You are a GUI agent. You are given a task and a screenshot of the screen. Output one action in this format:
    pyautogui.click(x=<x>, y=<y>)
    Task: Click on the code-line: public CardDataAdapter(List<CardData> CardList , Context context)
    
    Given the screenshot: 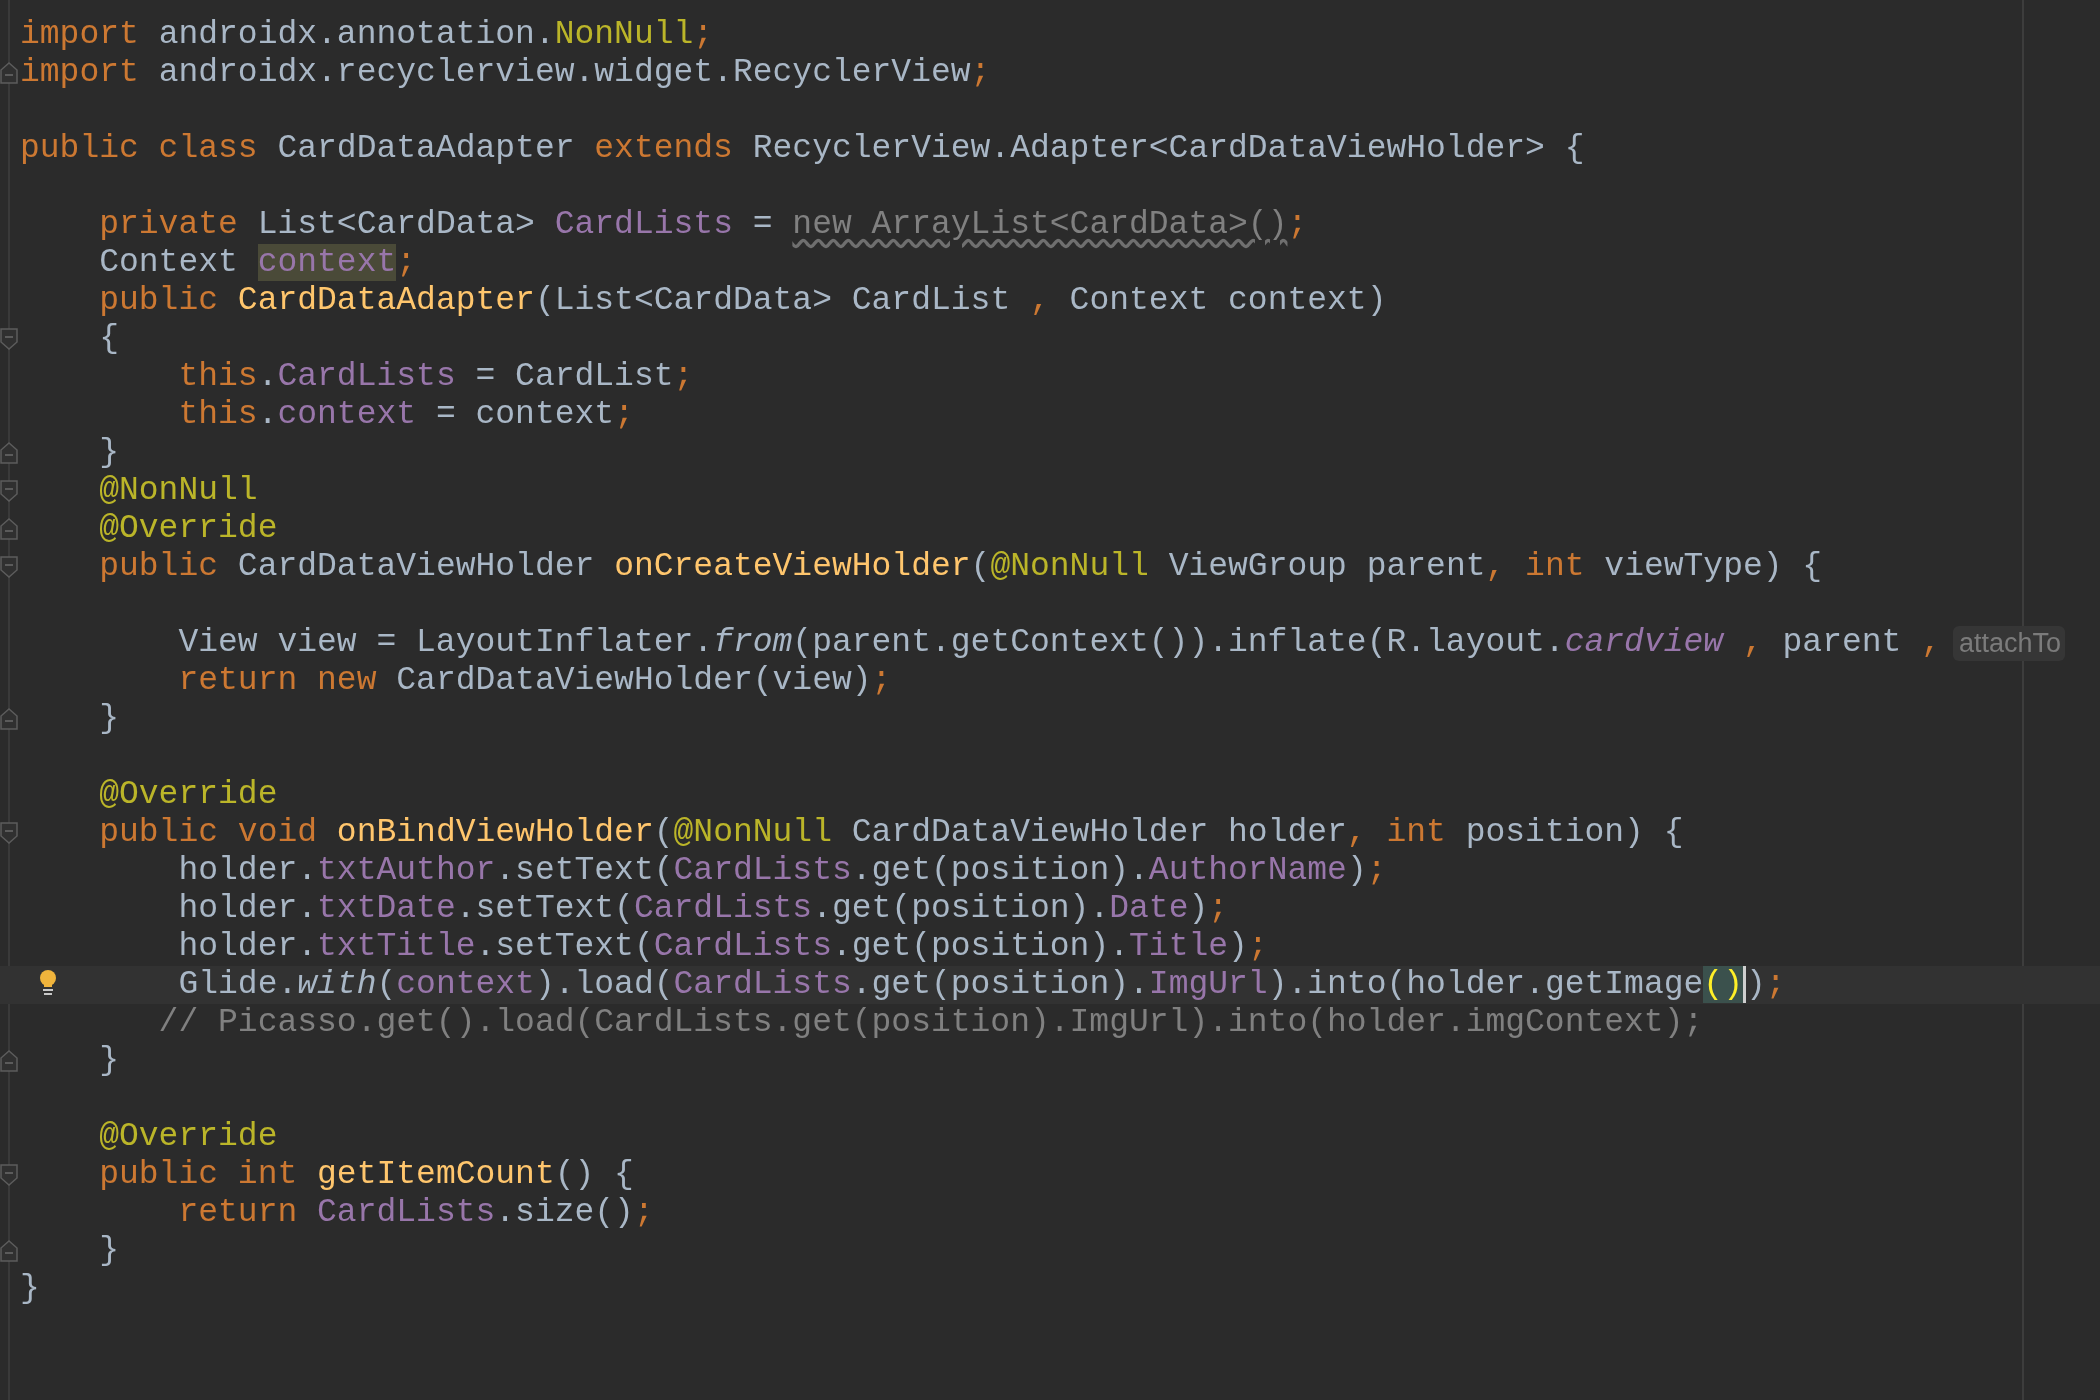 What is the action you would take?
    pyautogui.click(x=742, y=301)
    